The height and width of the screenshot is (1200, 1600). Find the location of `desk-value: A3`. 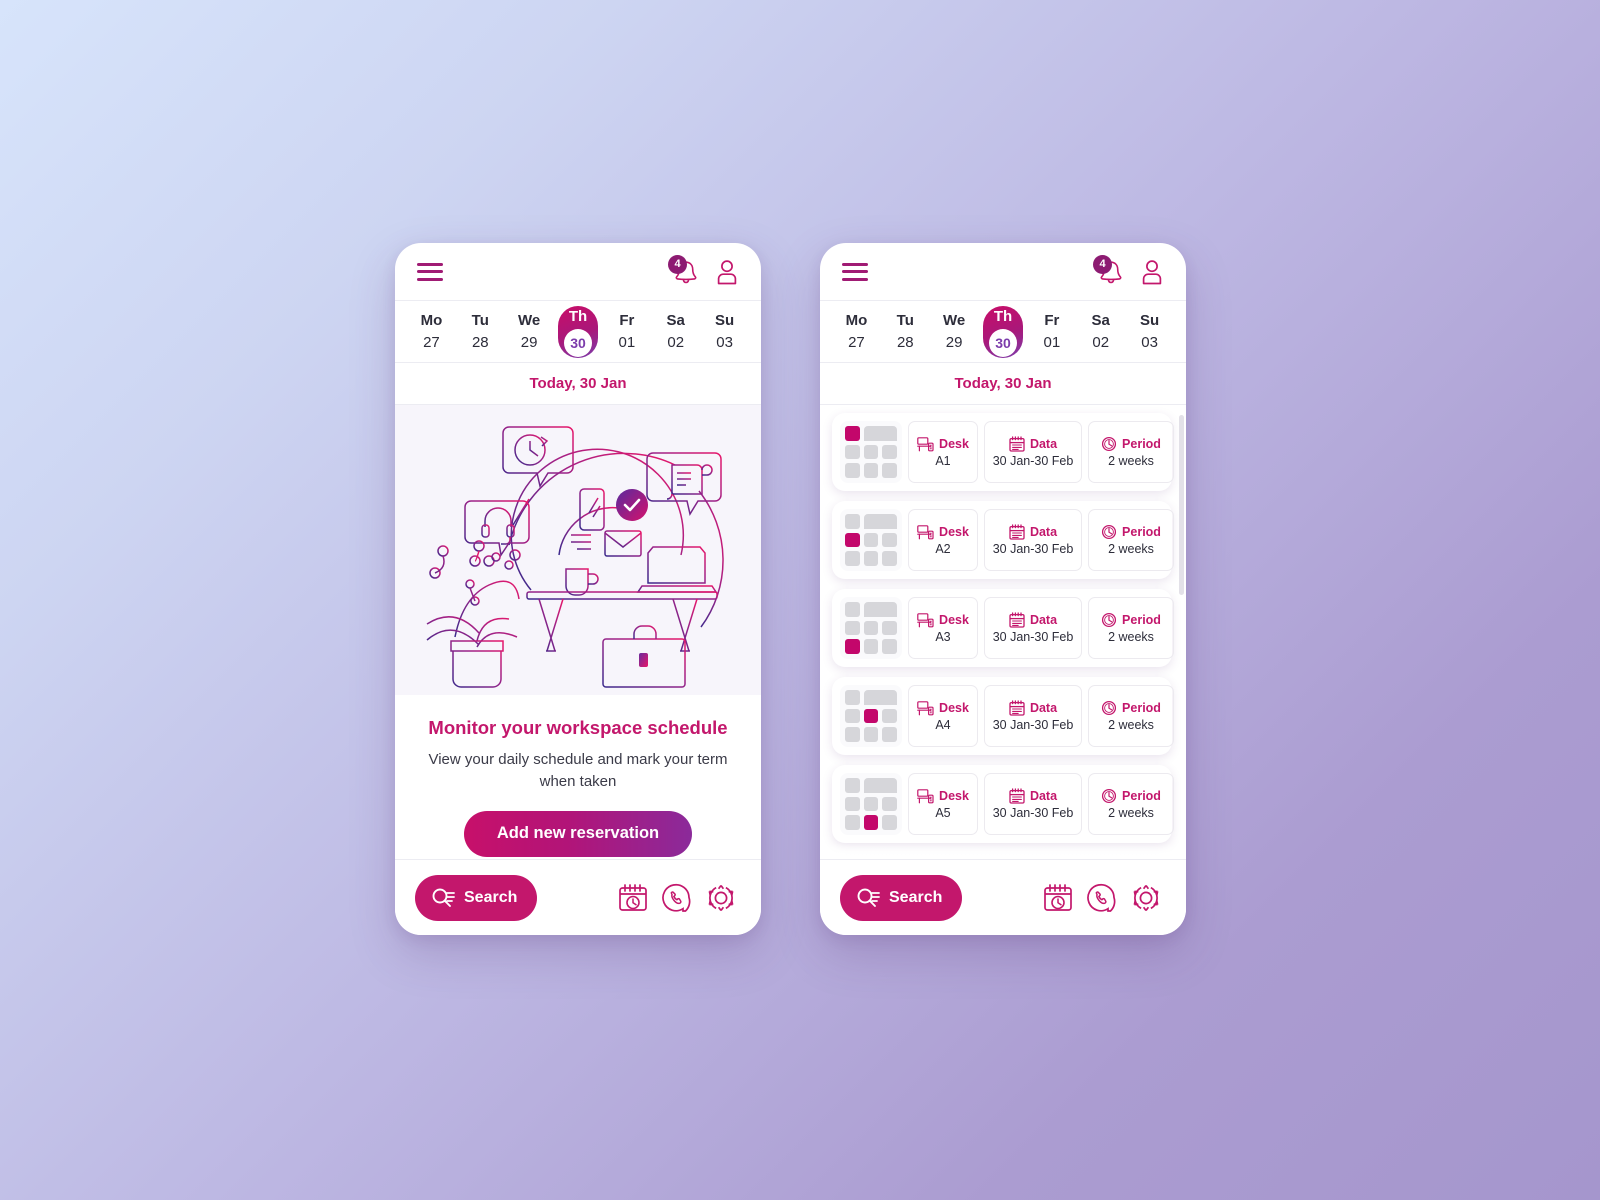

desk-value: A3 is located at coordinates (943, 636).